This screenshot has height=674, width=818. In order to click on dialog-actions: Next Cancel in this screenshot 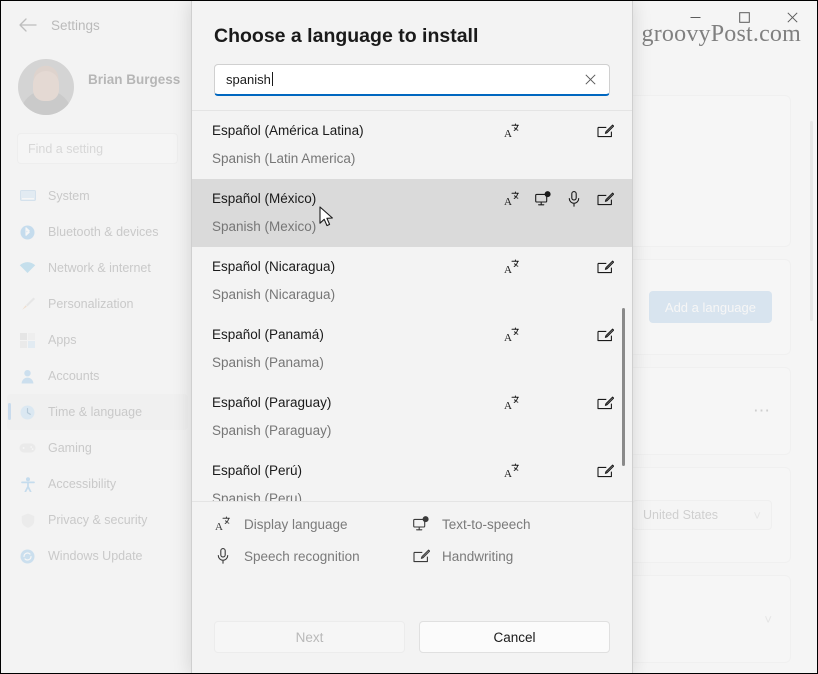, I will do `click(412, 647)`.